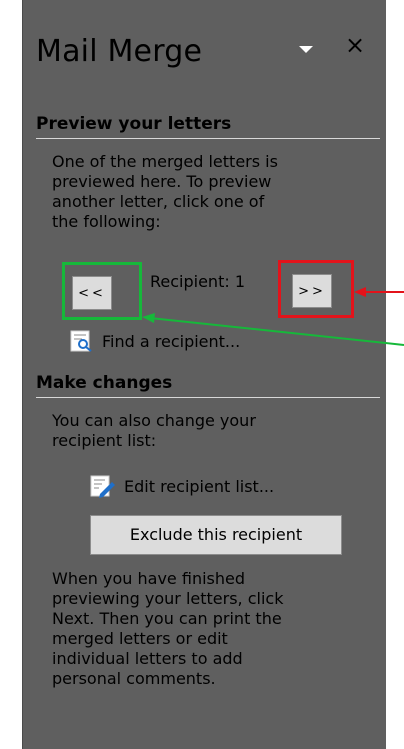  What do you see at coordinates (140, 638) in the screenshot?
I see `text-line: merged letters or edit` at bounding box center [140, 638].